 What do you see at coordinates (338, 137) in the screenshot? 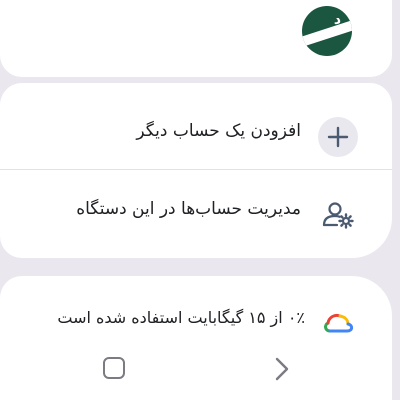
I see `plus-icon` at bounding box center [338, 137].